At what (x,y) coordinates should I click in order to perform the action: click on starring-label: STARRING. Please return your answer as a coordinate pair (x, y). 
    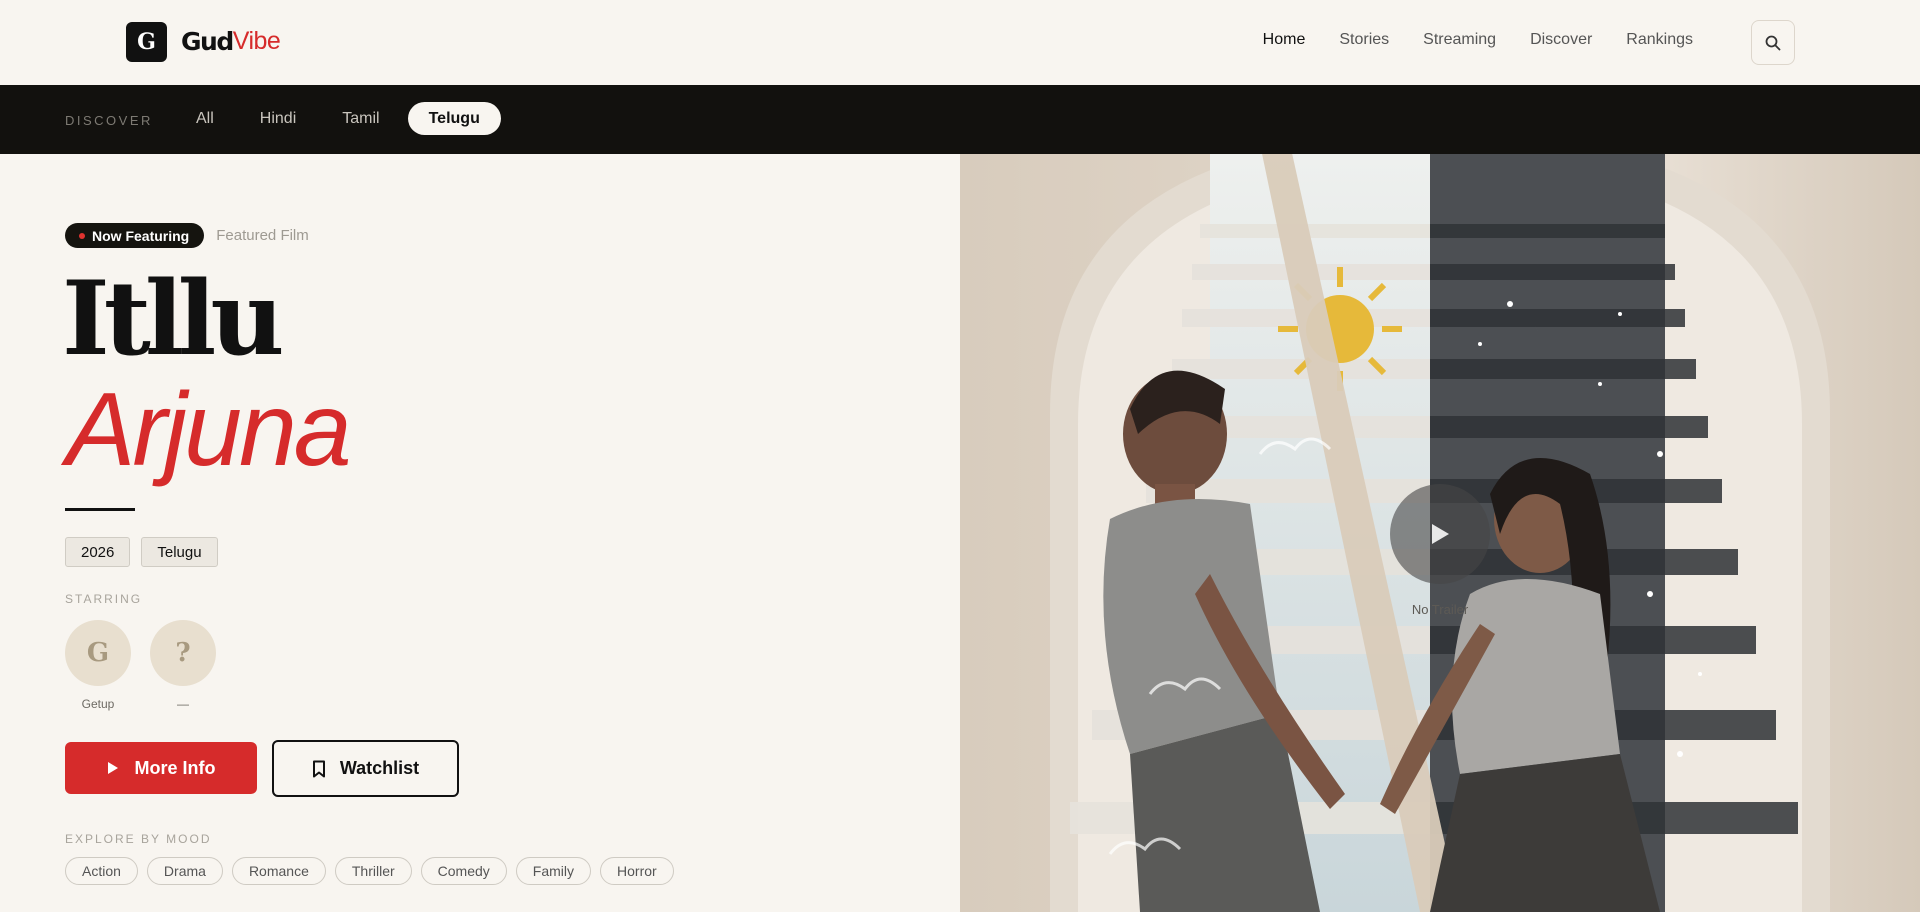
    Looking at the image, I should click on (104, 599).